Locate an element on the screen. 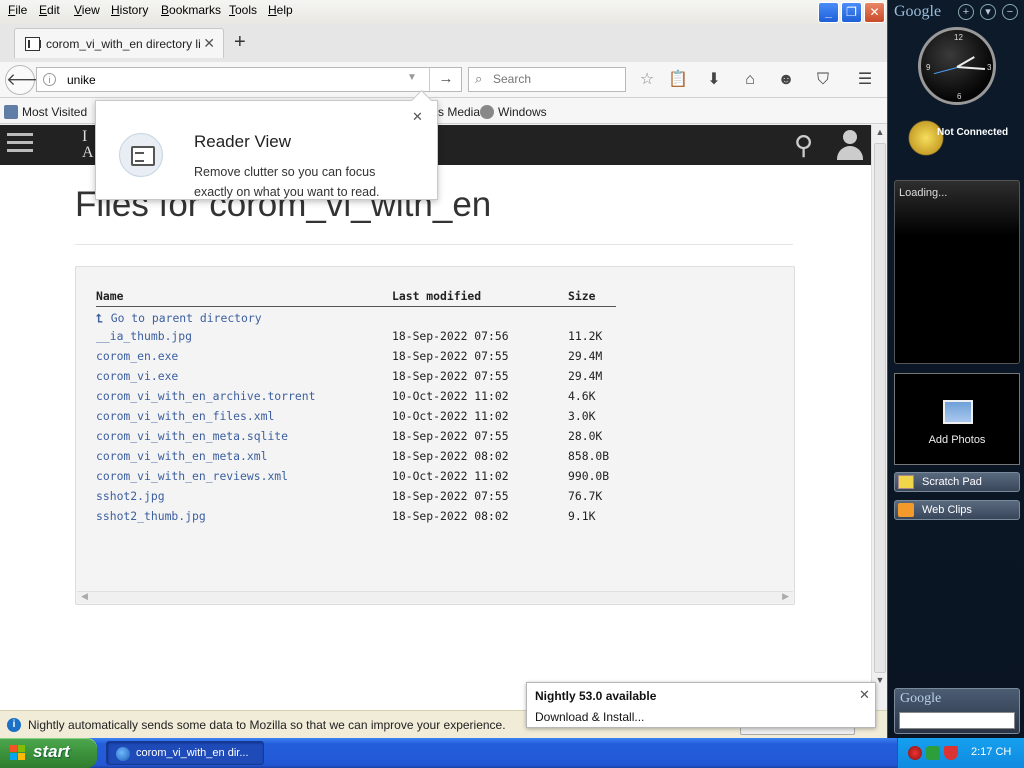 The image size is (1024, 768). tab-strip: corom_vi_with_en directory li... ✕ + is located at coordinates (443, 43).